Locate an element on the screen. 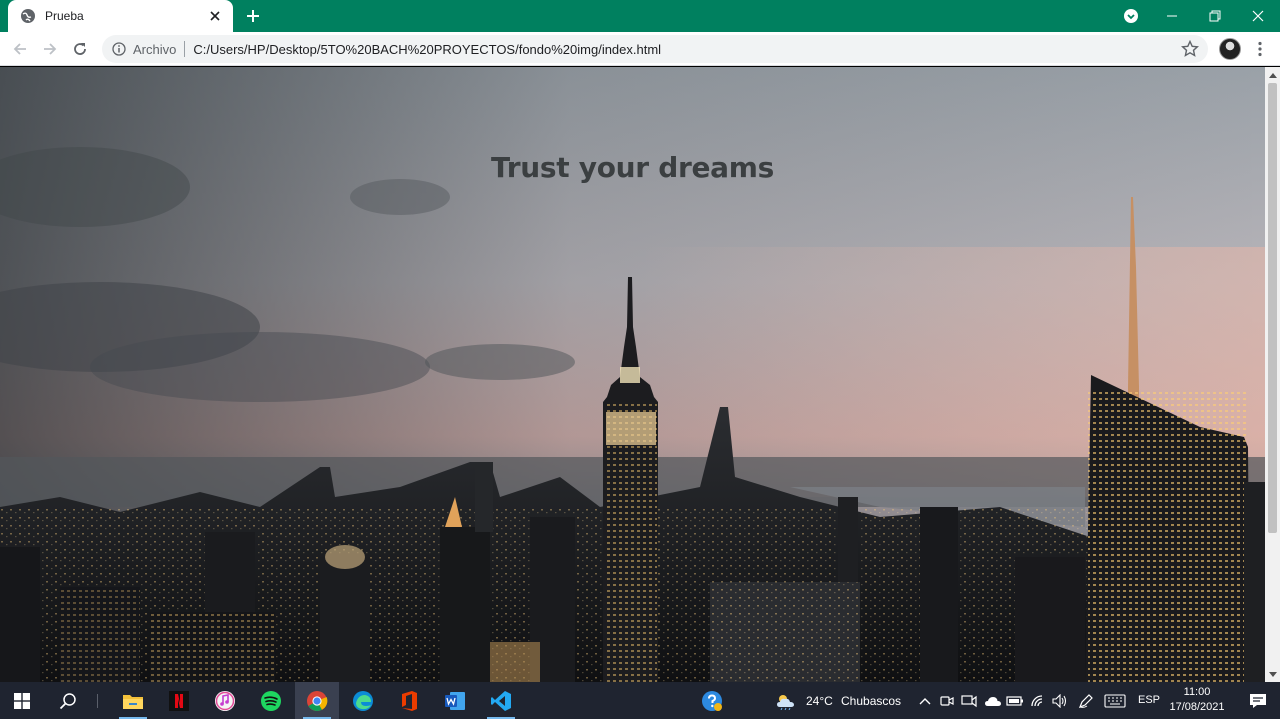  page-headline: Trust your dreams is located at coordinates (632, 167).